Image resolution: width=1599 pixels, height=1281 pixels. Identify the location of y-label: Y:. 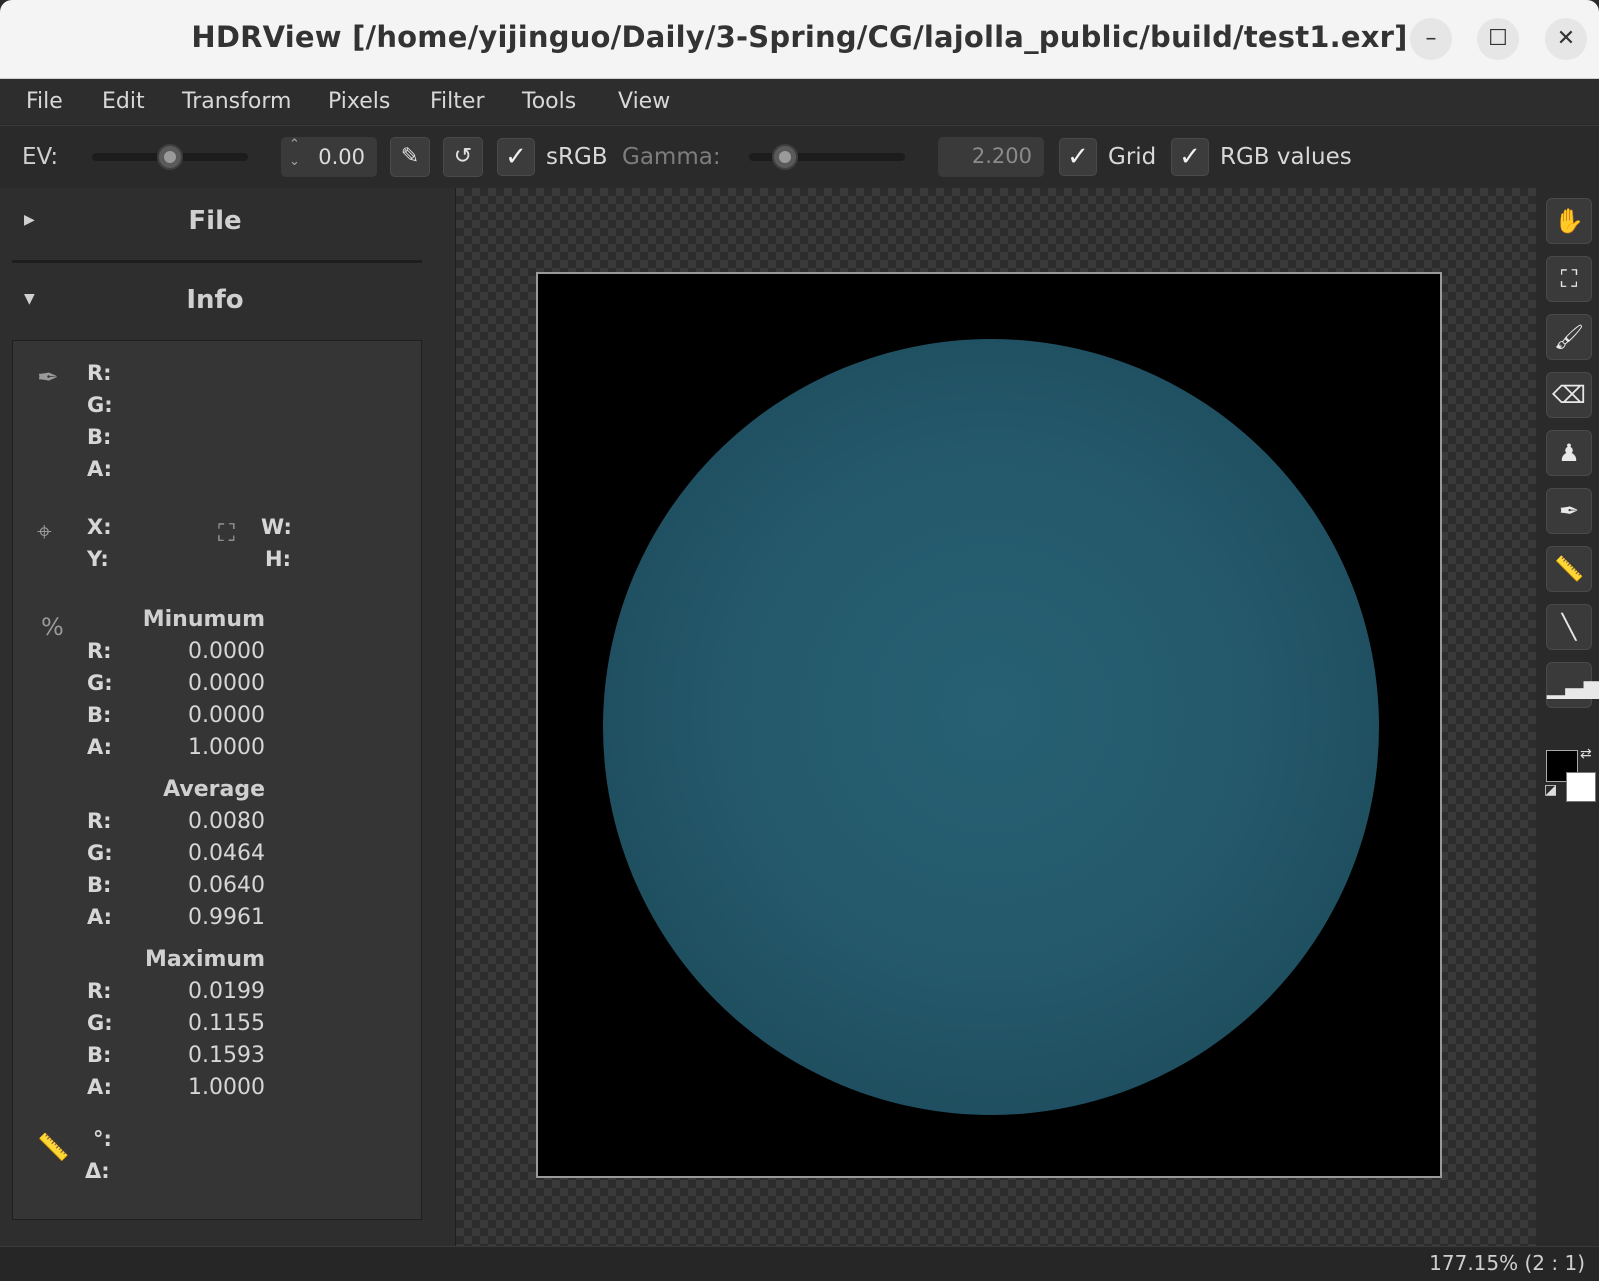
(98, 559).